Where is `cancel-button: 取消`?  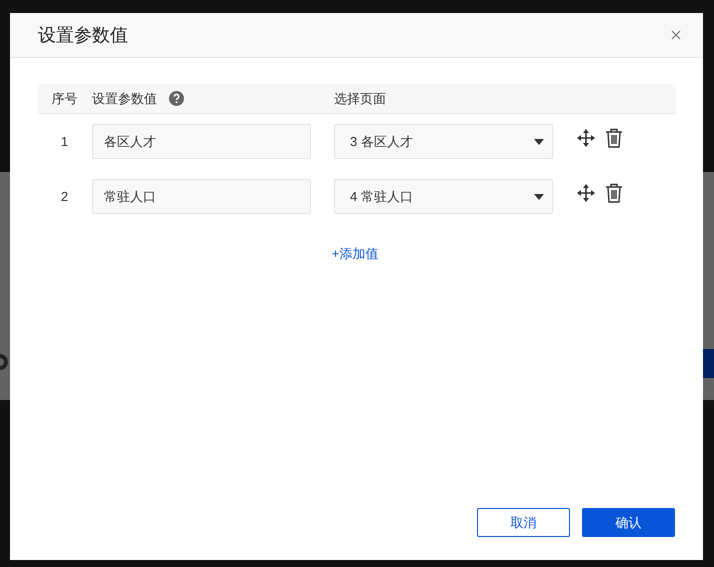 cancel-button: 取消 is located at coordinates (523, 522).